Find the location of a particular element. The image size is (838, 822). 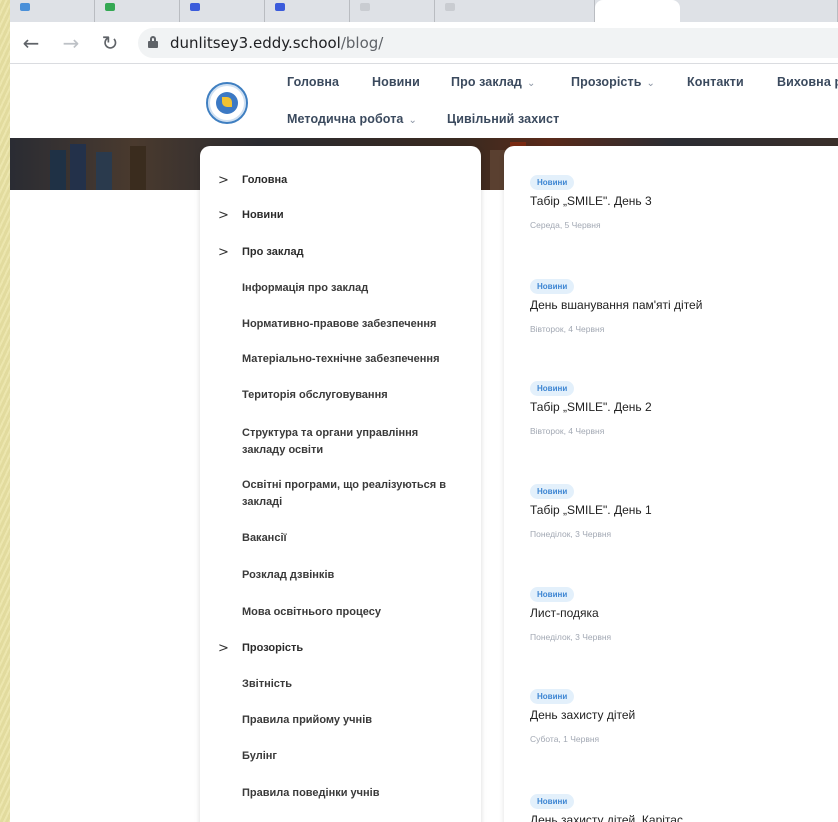

nav-item-label: Головна is located at coordinates (313, 82).